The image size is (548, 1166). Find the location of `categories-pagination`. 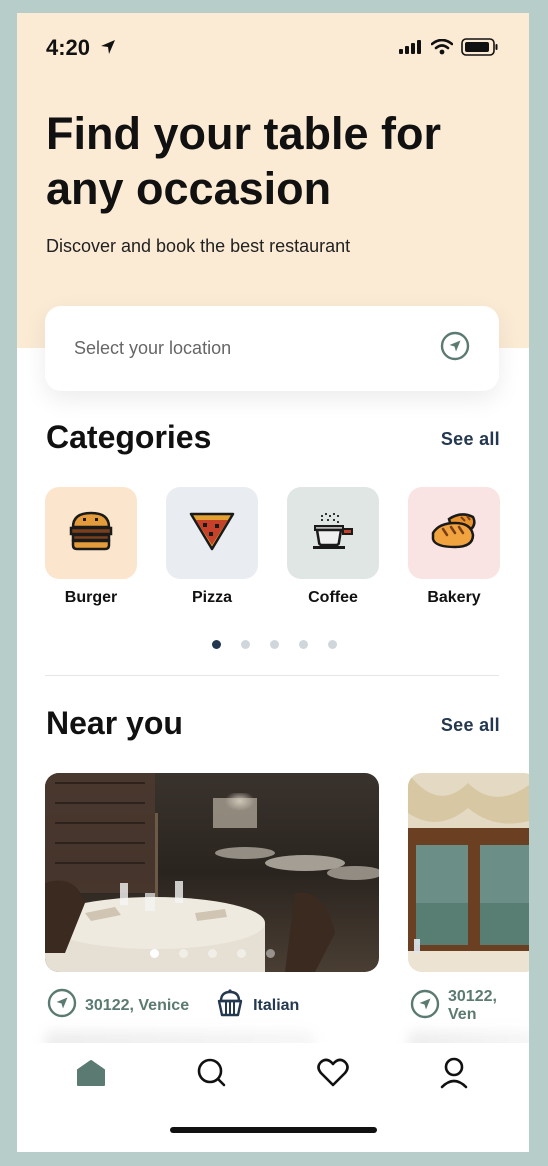

categories-pagination is located at coordinates (274, 644).